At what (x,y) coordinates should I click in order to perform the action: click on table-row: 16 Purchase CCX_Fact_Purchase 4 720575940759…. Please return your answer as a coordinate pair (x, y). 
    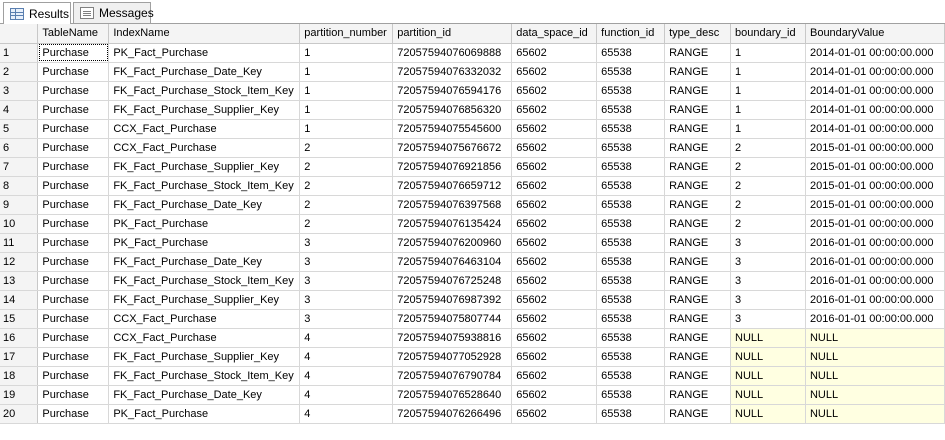
    Looking at the image, I should click on (472, 338).